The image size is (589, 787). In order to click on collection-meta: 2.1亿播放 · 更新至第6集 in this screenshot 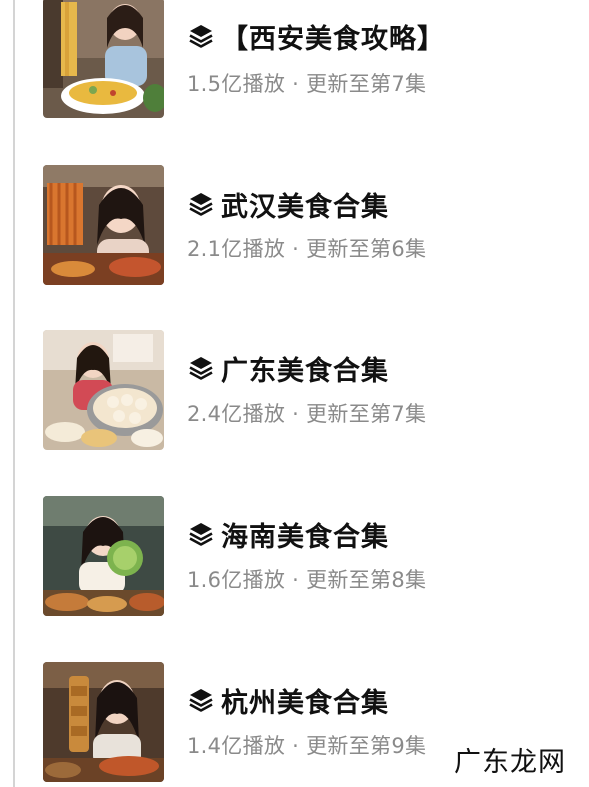, I will do `click(307, 249)`.